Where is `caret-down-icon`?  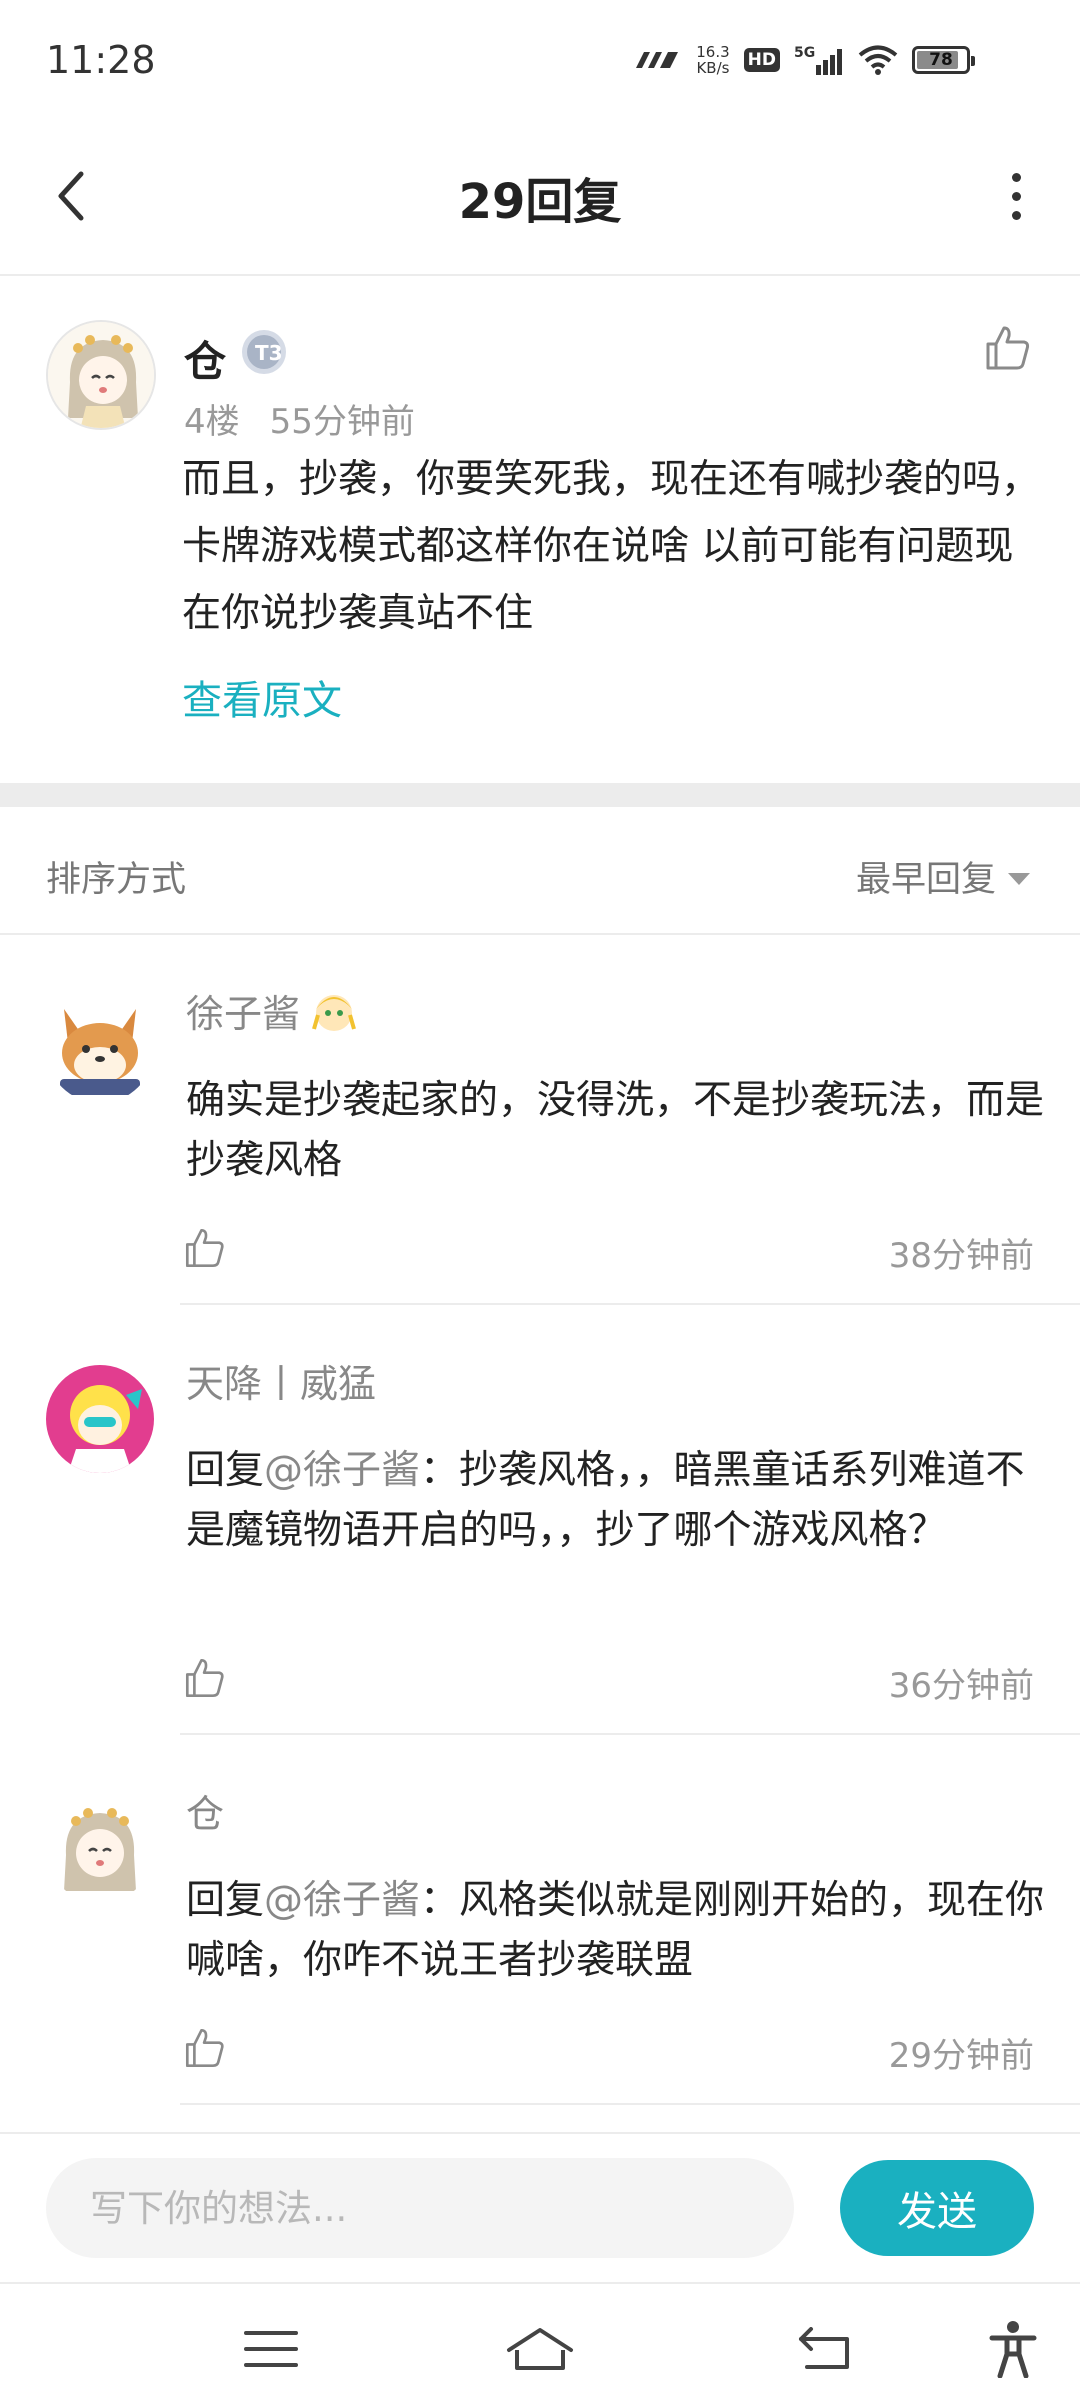 caret-down-icon is located at coordinates (1019, 878).